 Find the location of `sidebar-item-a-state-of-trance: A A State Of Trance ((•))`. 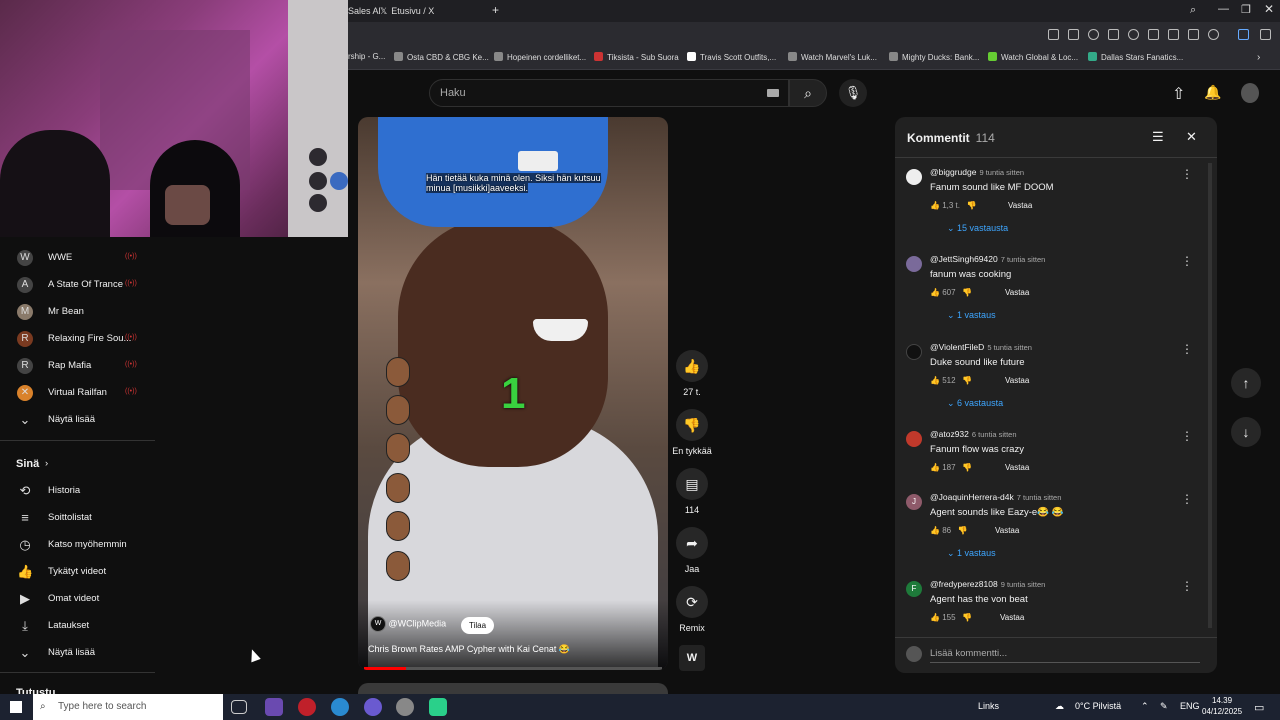

sidebar-item-a-state-of-trance: A A State Of Trance ((•)) is located at coordinates (77, 284).